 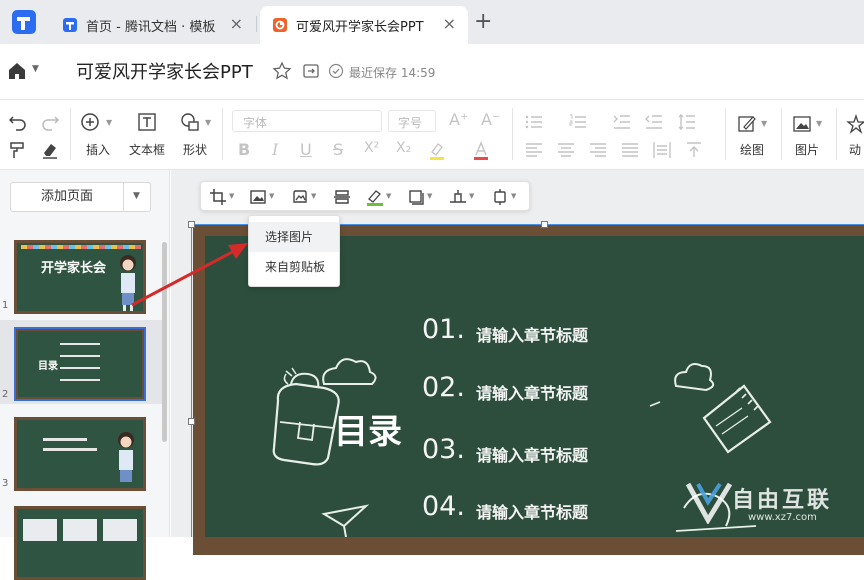 What do you see at coordinates (365, 196) in the screenshot?
I see `image-context-toolbar: ▼ ▼ ▼ ▼ ▼ ▼ ▼` at bounding box center [365, 196].